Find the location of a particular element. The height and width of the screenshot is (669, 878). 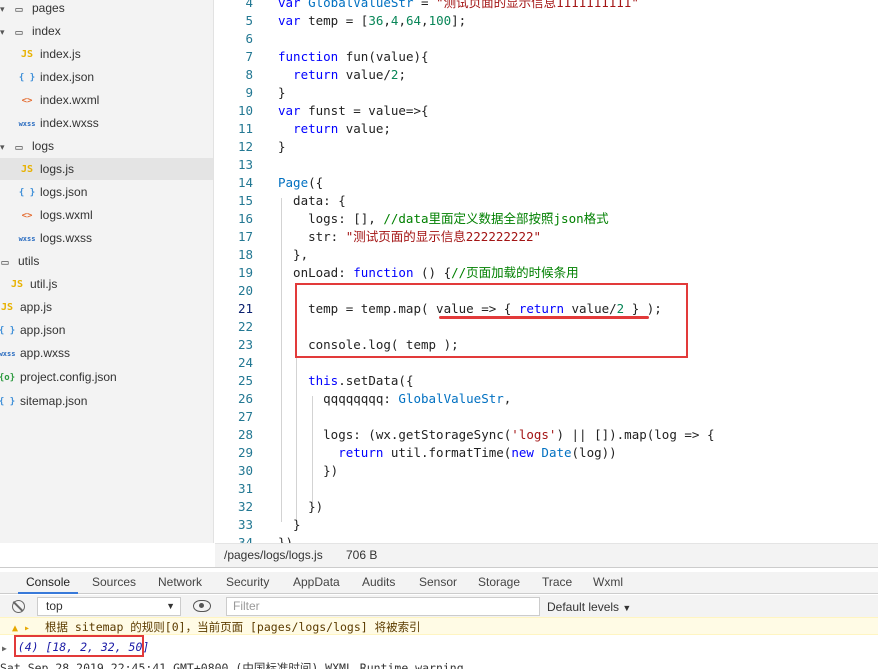

annotation-box-code is located at coordinates (491, 320).